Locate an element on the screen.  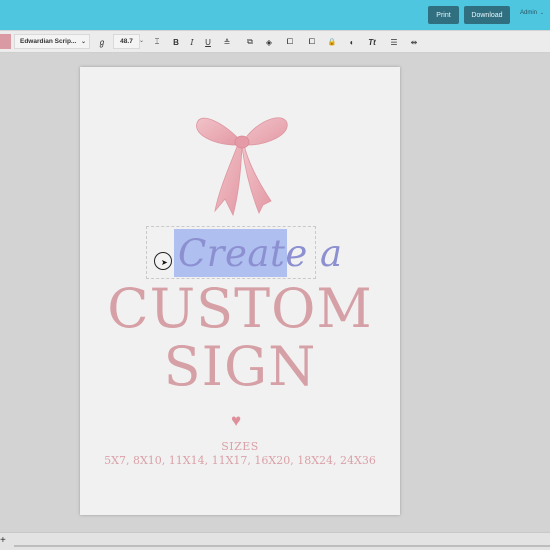
cursor-arrow-icon: ➤ is located at coordinates (164, 262).